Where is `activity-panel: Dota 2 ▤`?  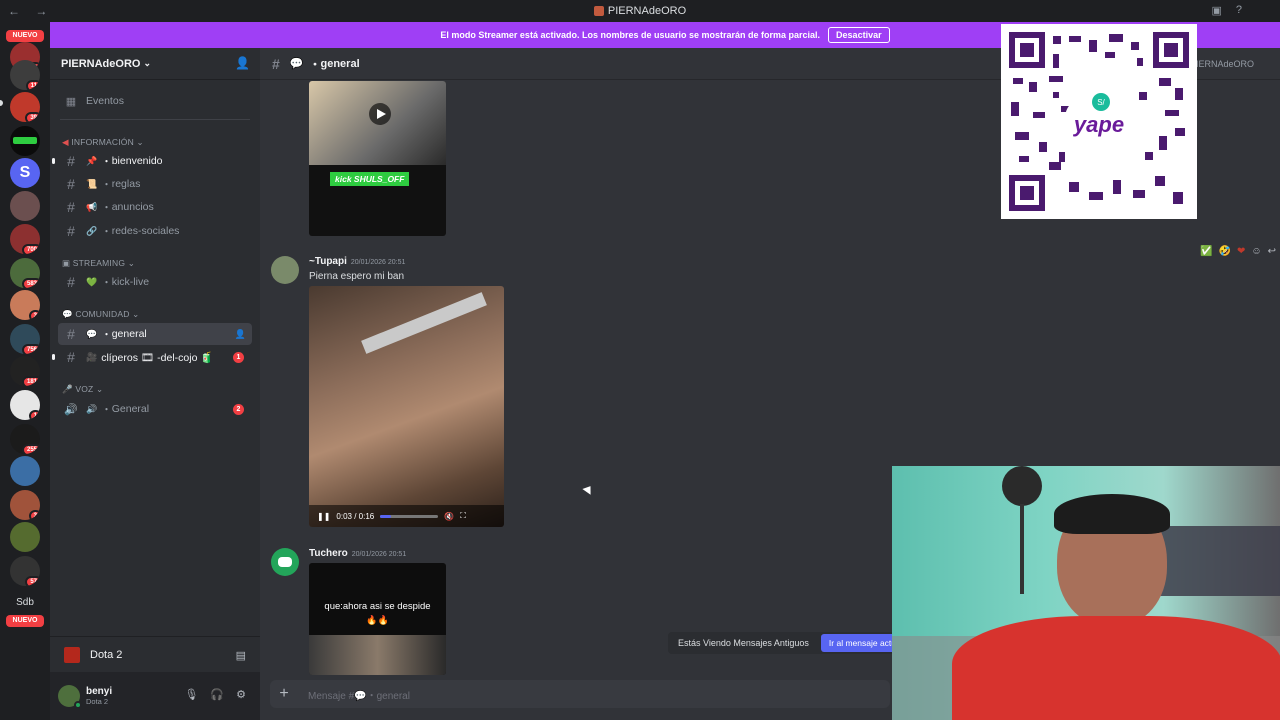 activity-panel: Dota 2 ▤ is located at coordinates (155, 655).